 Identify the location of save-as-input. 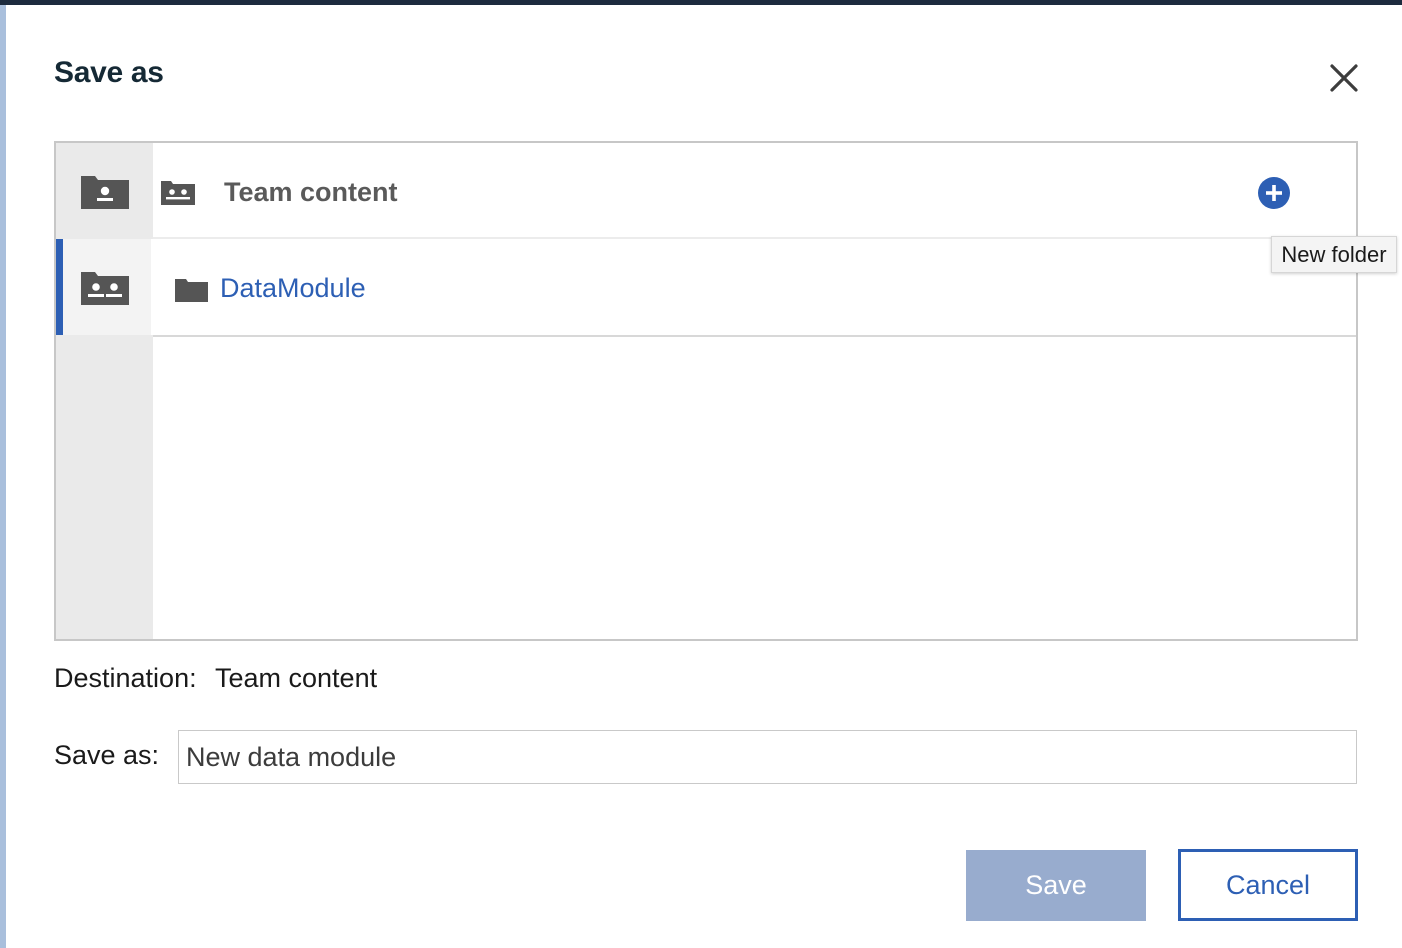
(767, 757).